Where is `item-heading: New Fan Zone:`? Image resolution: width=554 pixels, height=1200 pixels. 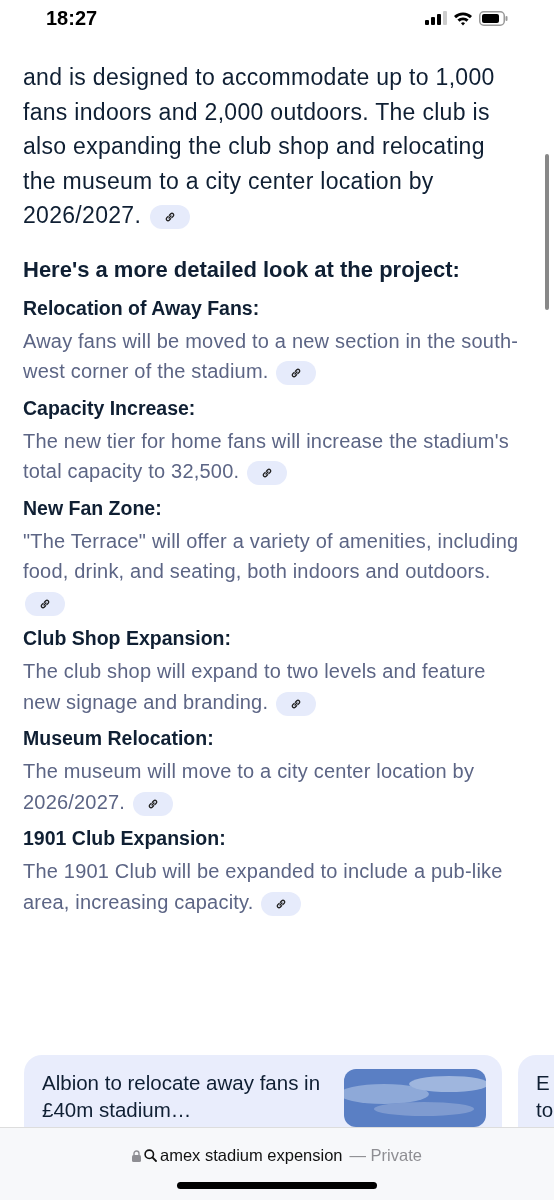
item-heading: New Fan Zone: is located at coordinates (93, 508).